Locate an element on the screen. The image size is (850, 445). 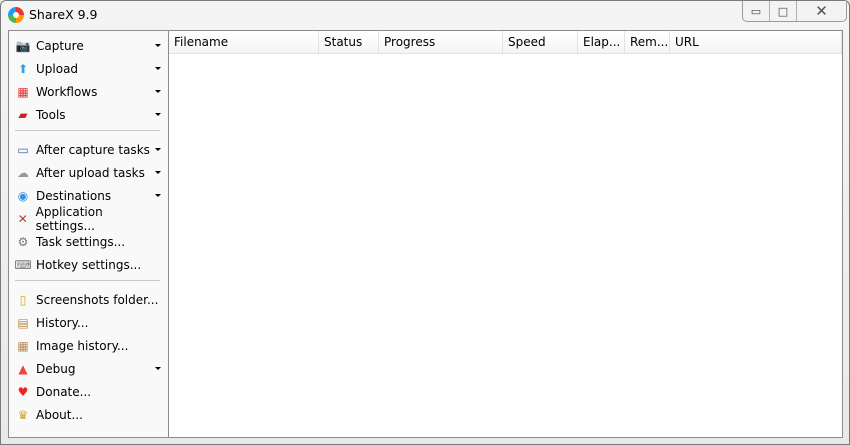
column-header-progress: Progress is located at coordinates (441, 42).